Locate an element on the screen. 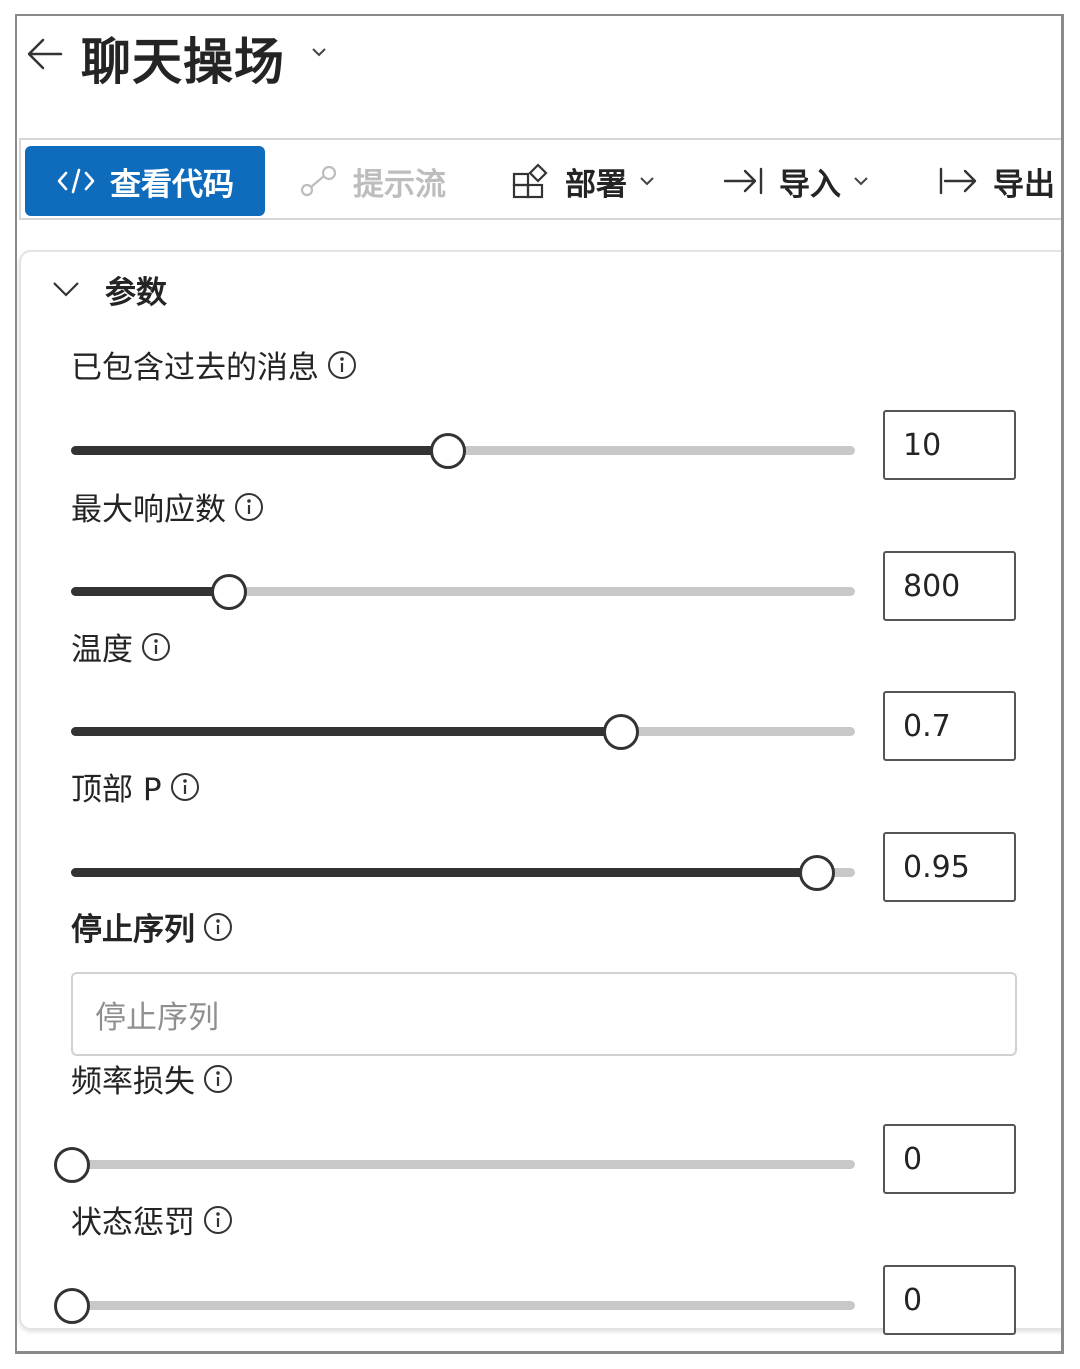  deploy-icon is located at coordinates (530, 181).